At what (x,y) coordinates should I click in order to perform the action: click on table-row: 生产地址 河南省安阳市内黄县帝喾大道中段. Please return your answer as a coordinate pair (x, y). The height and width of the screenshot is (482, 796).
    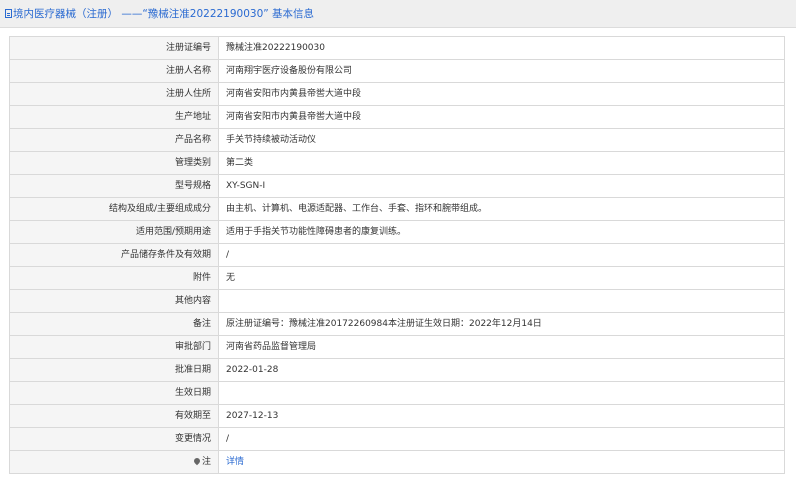
    Looking at the image, I should click on (397, 117).